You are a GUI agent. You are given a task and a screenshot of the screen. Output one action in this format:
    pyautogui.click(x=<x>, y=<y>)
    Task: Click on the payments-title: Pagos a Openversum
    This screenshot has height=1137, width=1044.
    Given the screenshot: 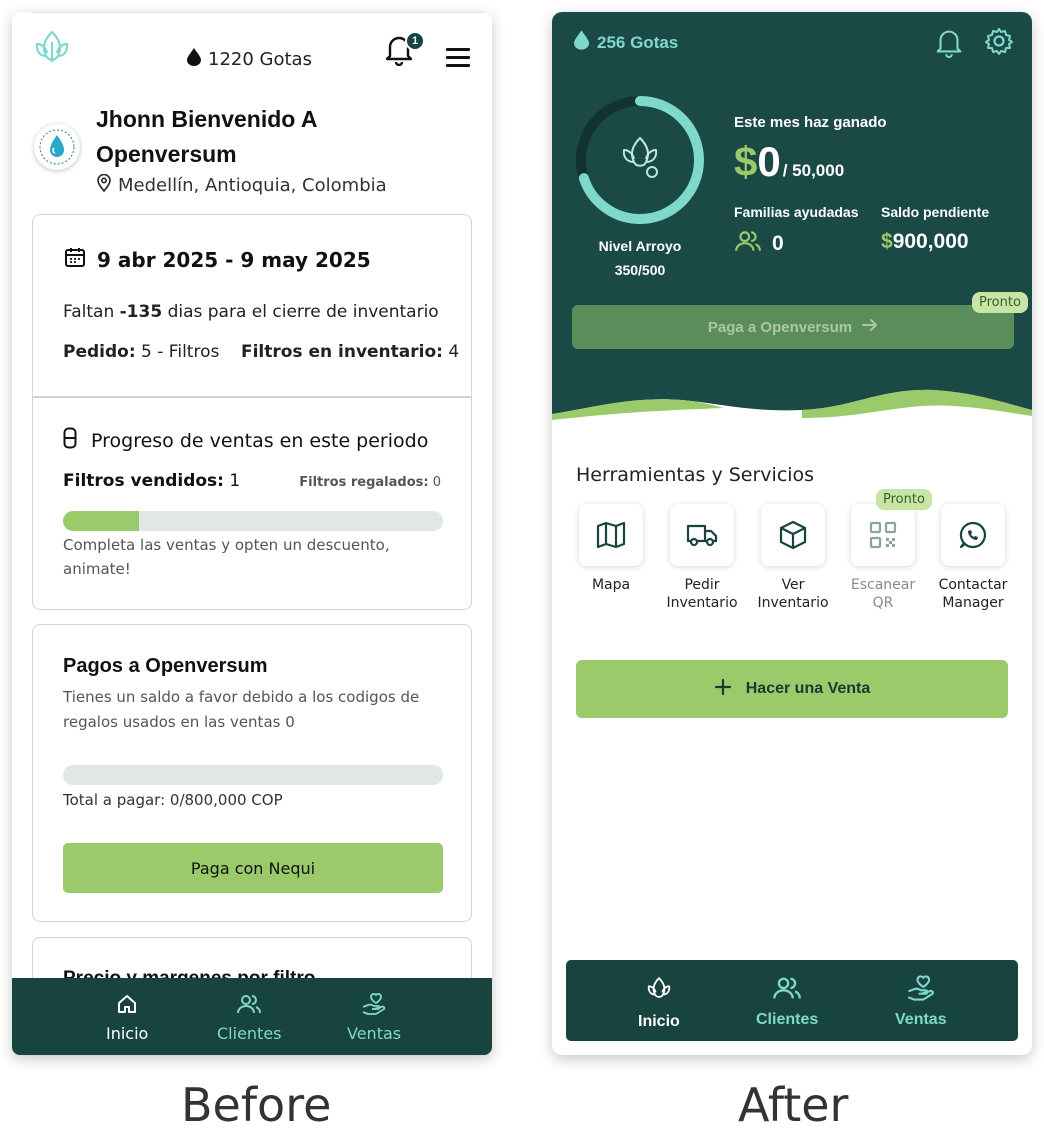 What is the action you would take?
    pyautogui.click(x=165, y=666)
    